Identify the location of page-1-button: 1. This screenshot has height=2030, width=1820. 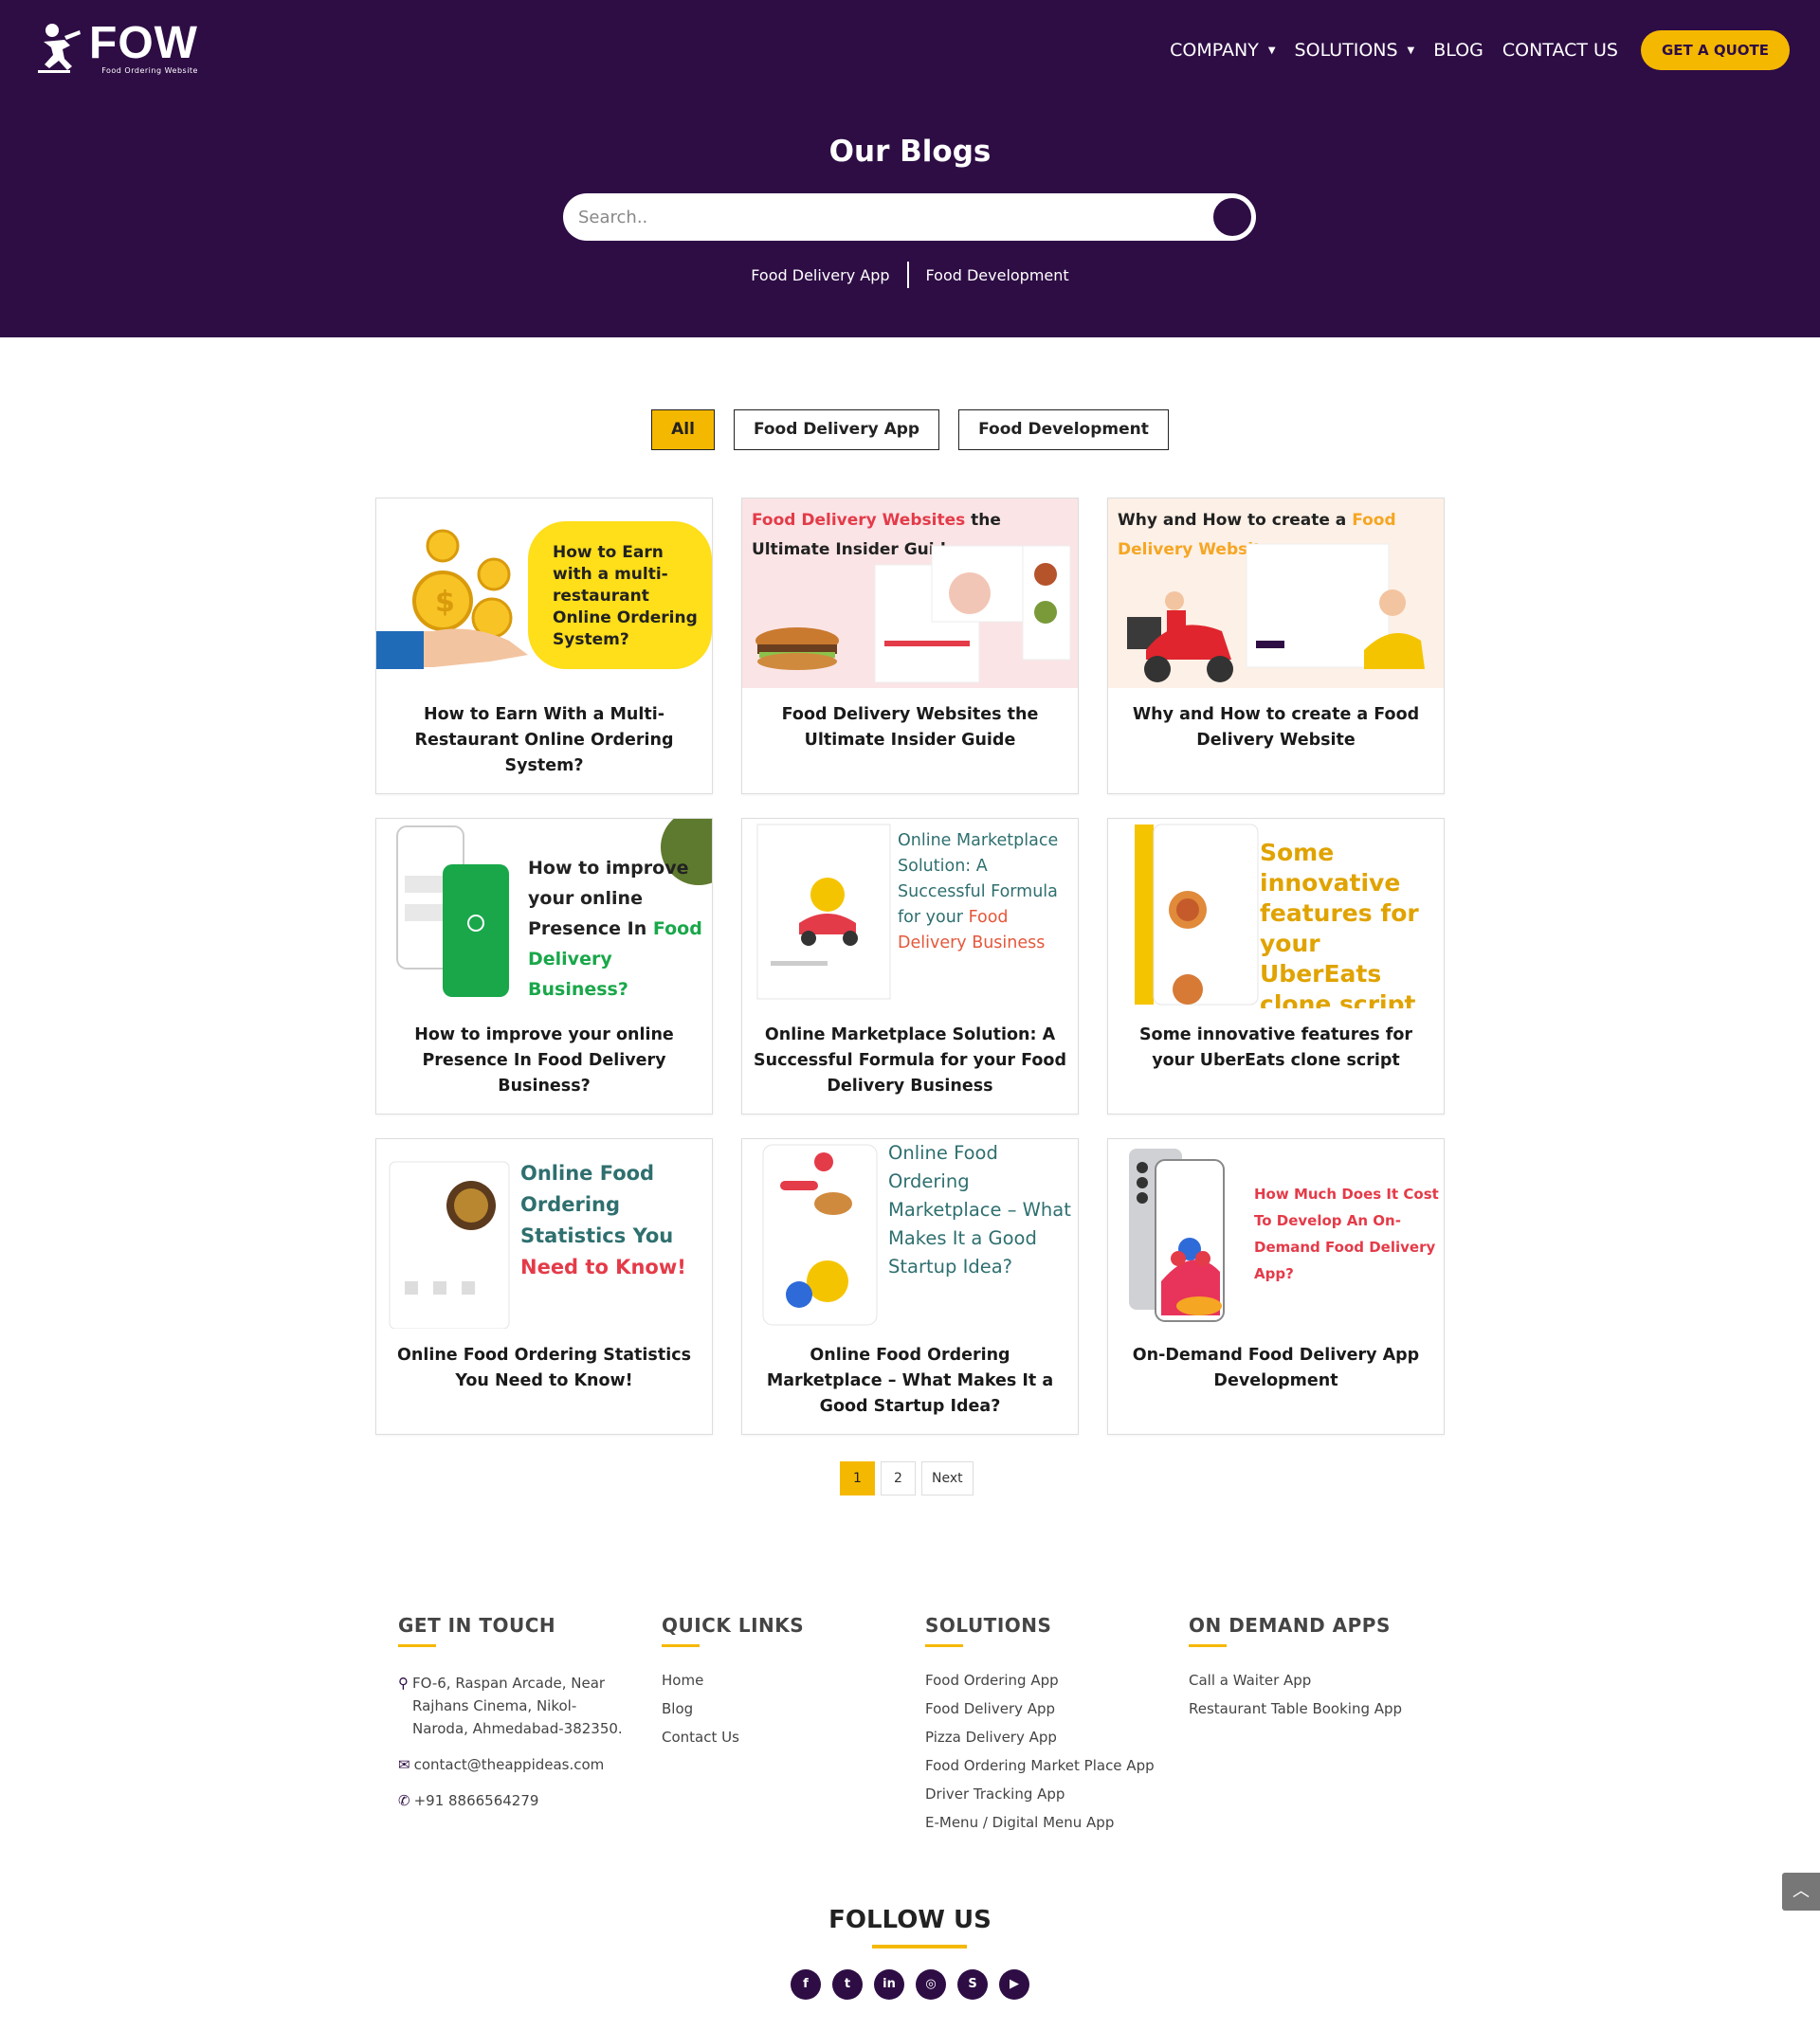
(857, 1478).